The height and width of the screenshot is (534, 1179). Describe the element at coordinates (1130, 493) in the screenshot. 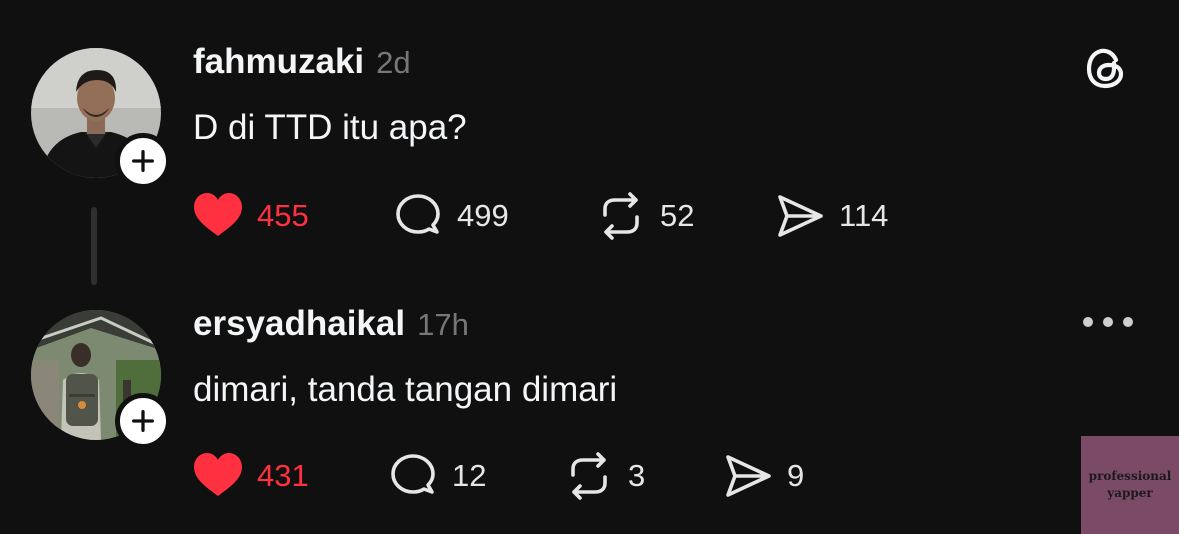

I see `watermark-line-2: yapper` at that location.